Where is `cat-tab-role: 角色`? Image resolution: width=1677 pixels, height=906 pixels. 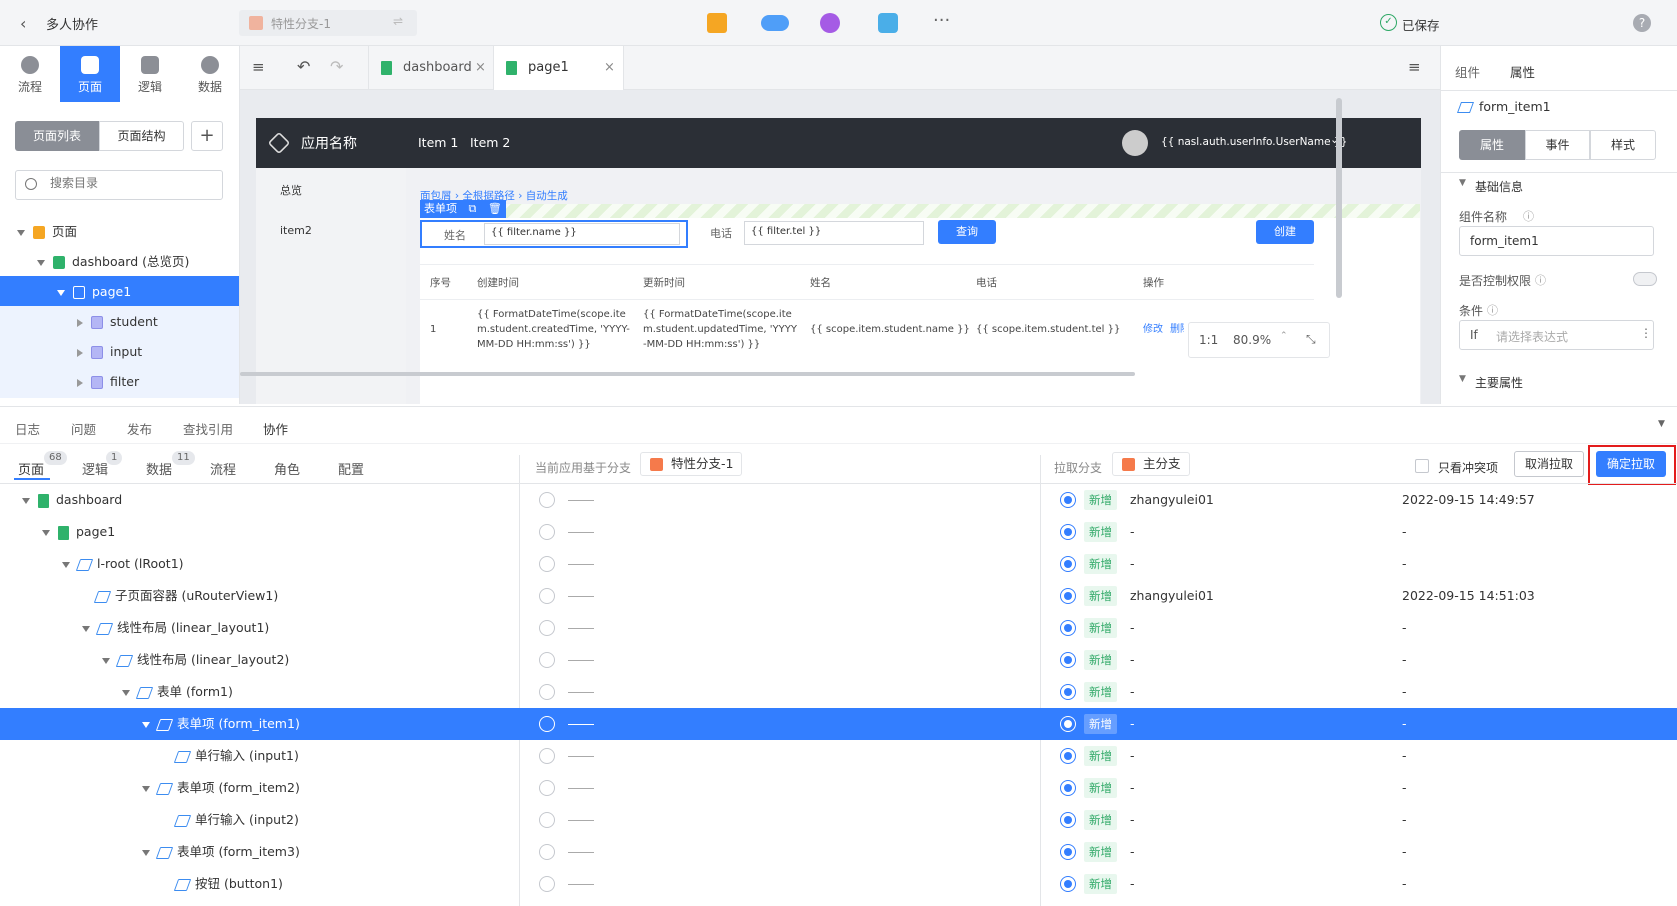
cat-tab-role: 角色 is located at coordinates (287, 468).